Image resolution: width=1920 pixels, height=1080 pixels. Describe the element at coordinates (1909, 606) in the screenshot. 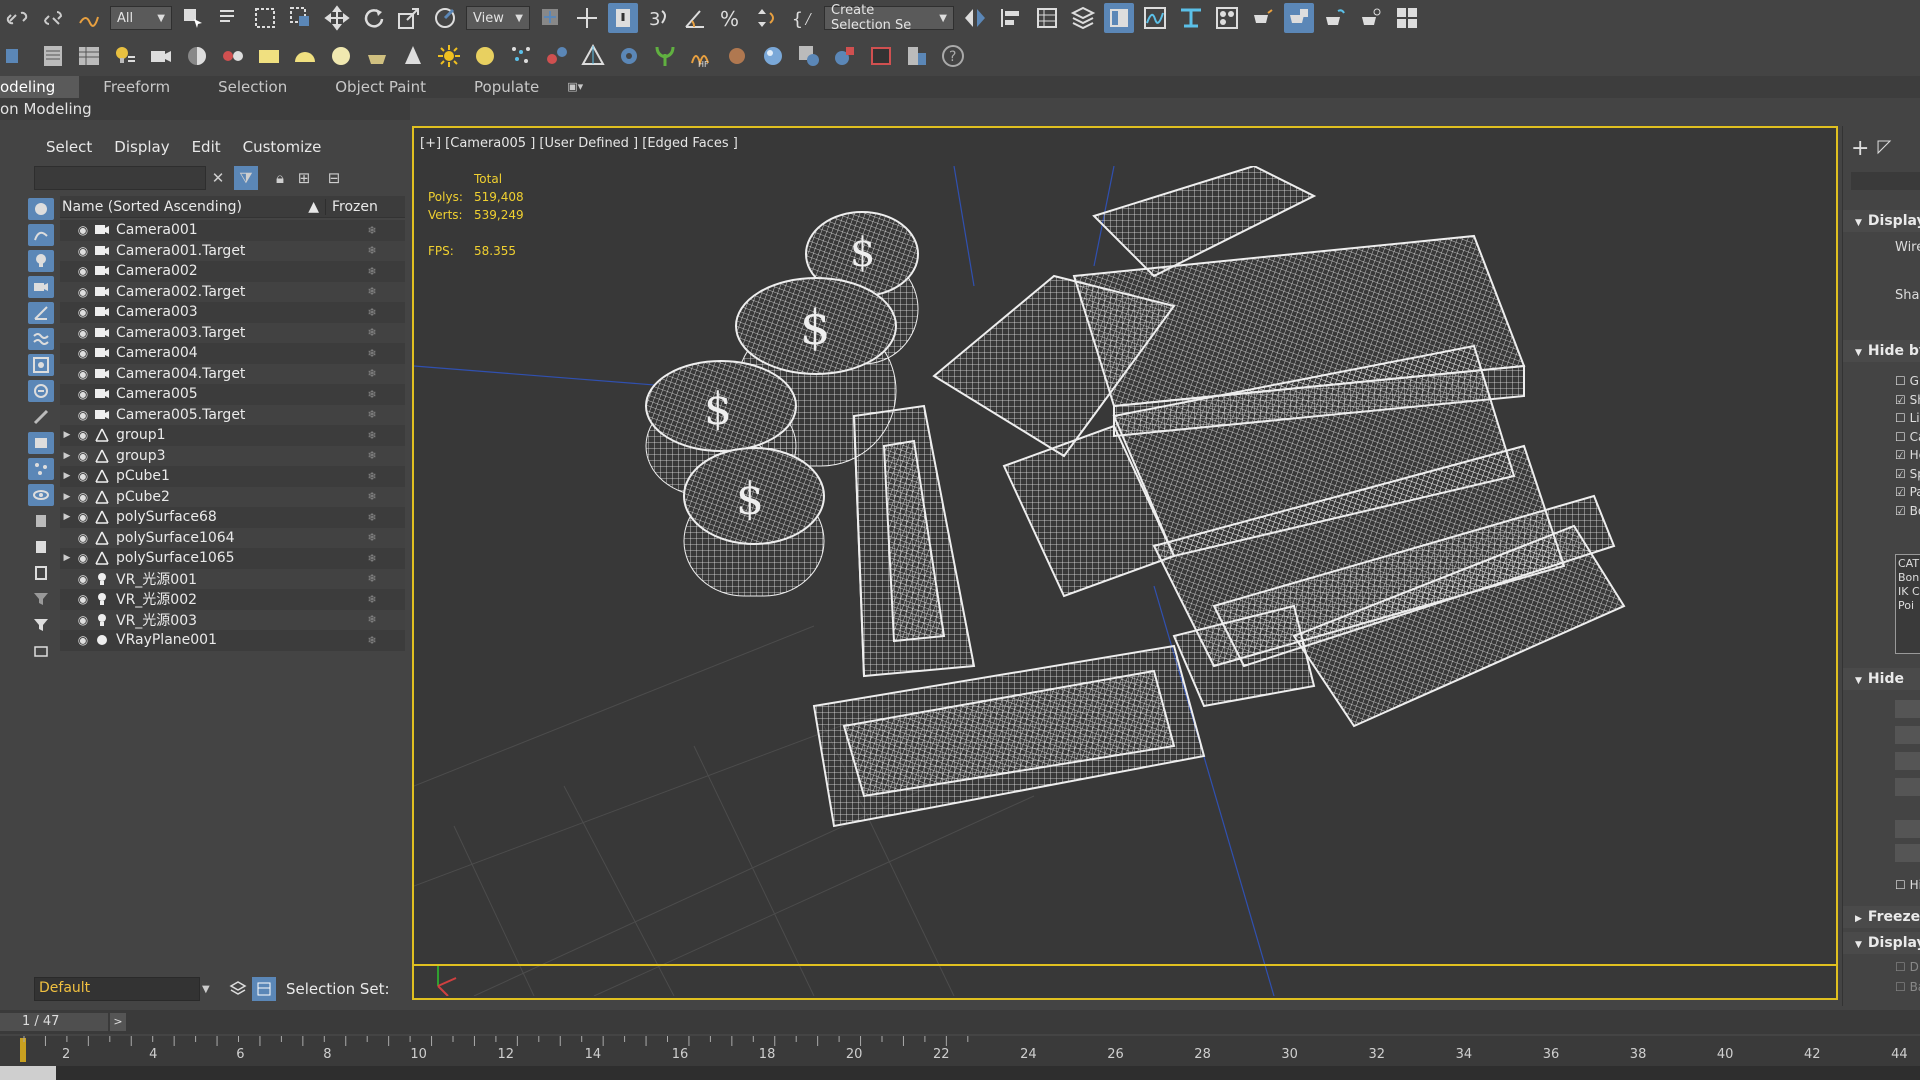

I see `hide-by-list-item: Poi` at that location.